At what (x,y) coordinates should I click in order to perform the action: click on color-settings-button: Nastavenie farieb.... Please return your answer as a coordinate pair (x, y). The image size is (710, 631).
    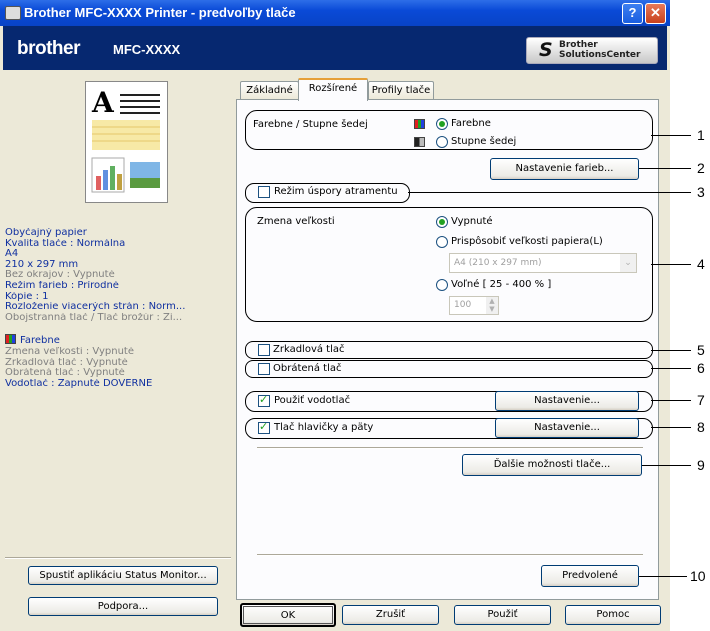
    Looking at the image, I should click on (564, 169).